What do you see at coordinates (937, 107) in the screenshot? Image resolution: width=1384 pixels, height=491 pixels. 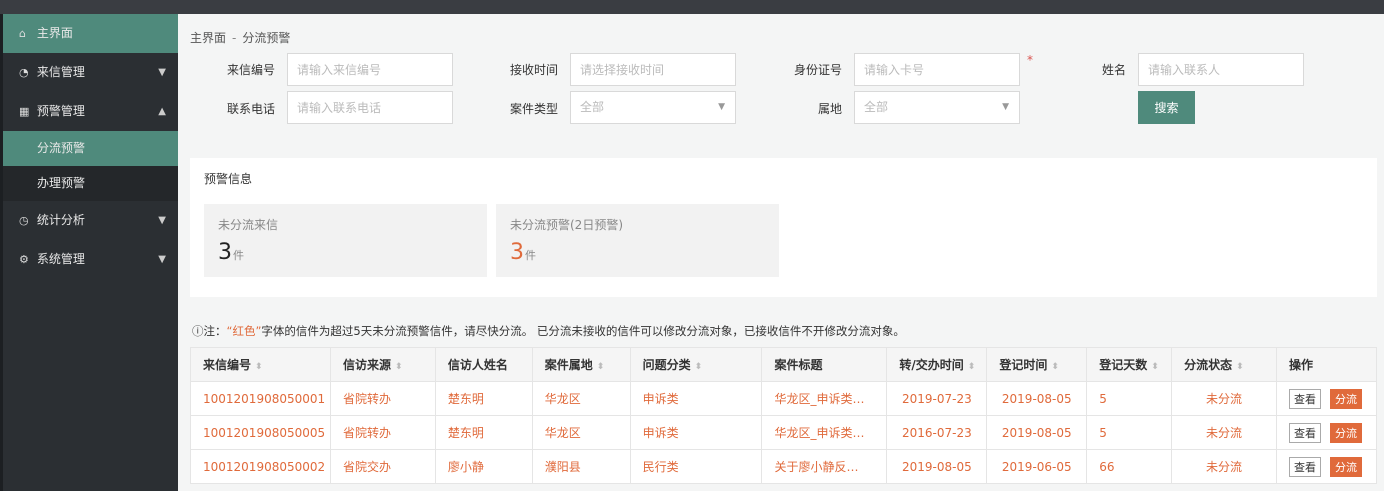 I see `region-select: 全部 ▼` at bounding box center [937, 107].